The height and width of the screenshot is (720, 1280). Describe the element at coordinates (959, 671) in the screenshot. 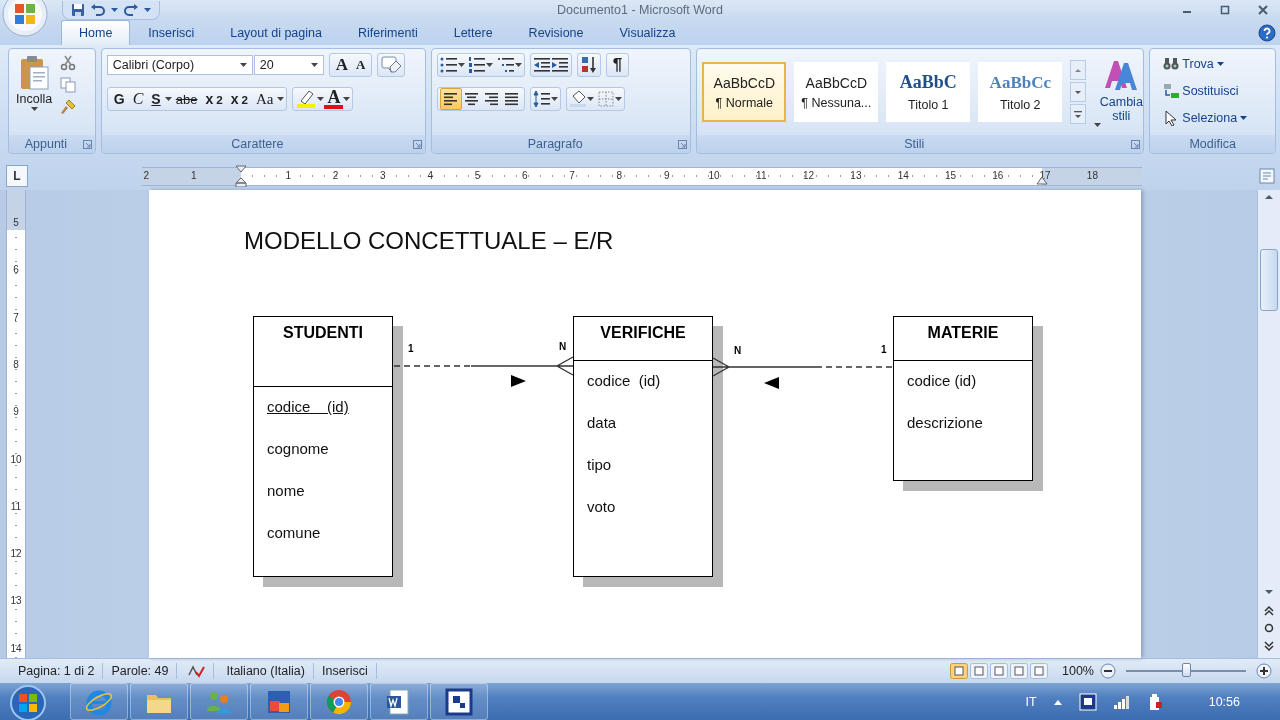

I see `print-layout-icon` at that location.